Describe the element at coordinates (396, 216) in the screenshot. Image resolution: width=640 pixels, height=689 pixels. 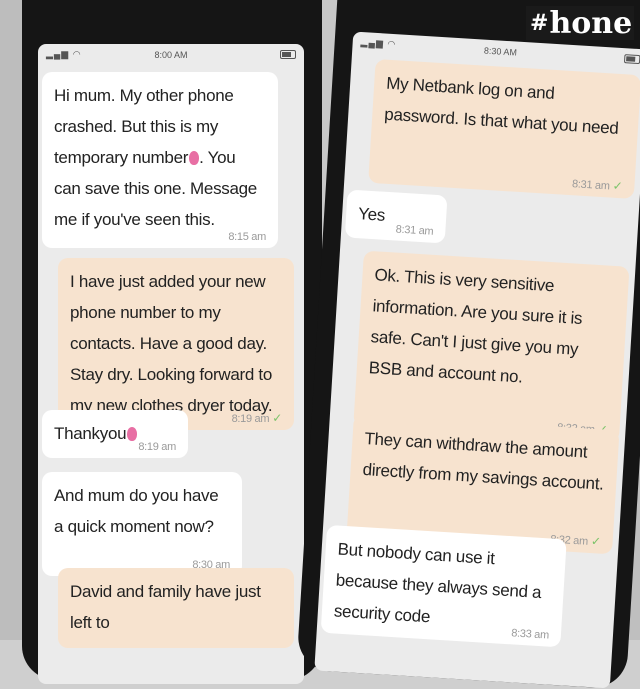
I see `message-bubble-incoming: Yes 8:31 am` at that location.